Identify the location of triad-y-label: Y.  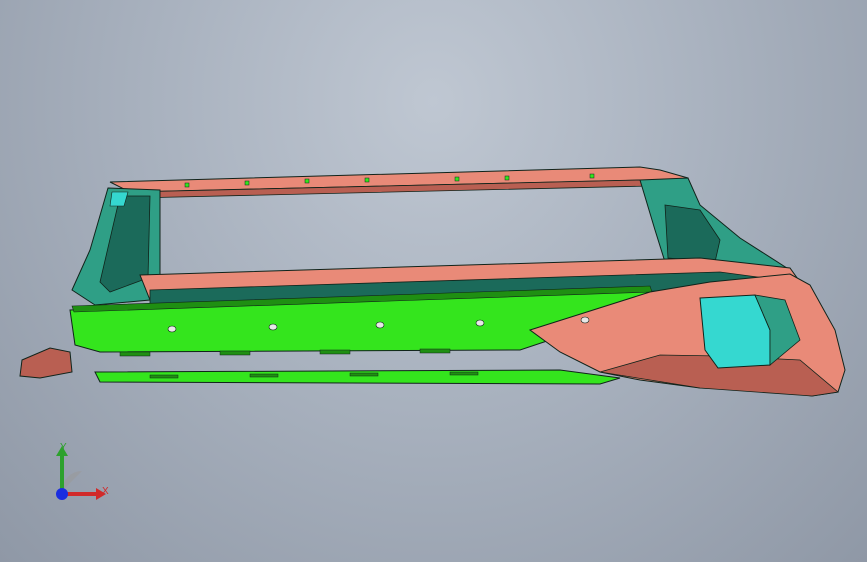
(63, 447).